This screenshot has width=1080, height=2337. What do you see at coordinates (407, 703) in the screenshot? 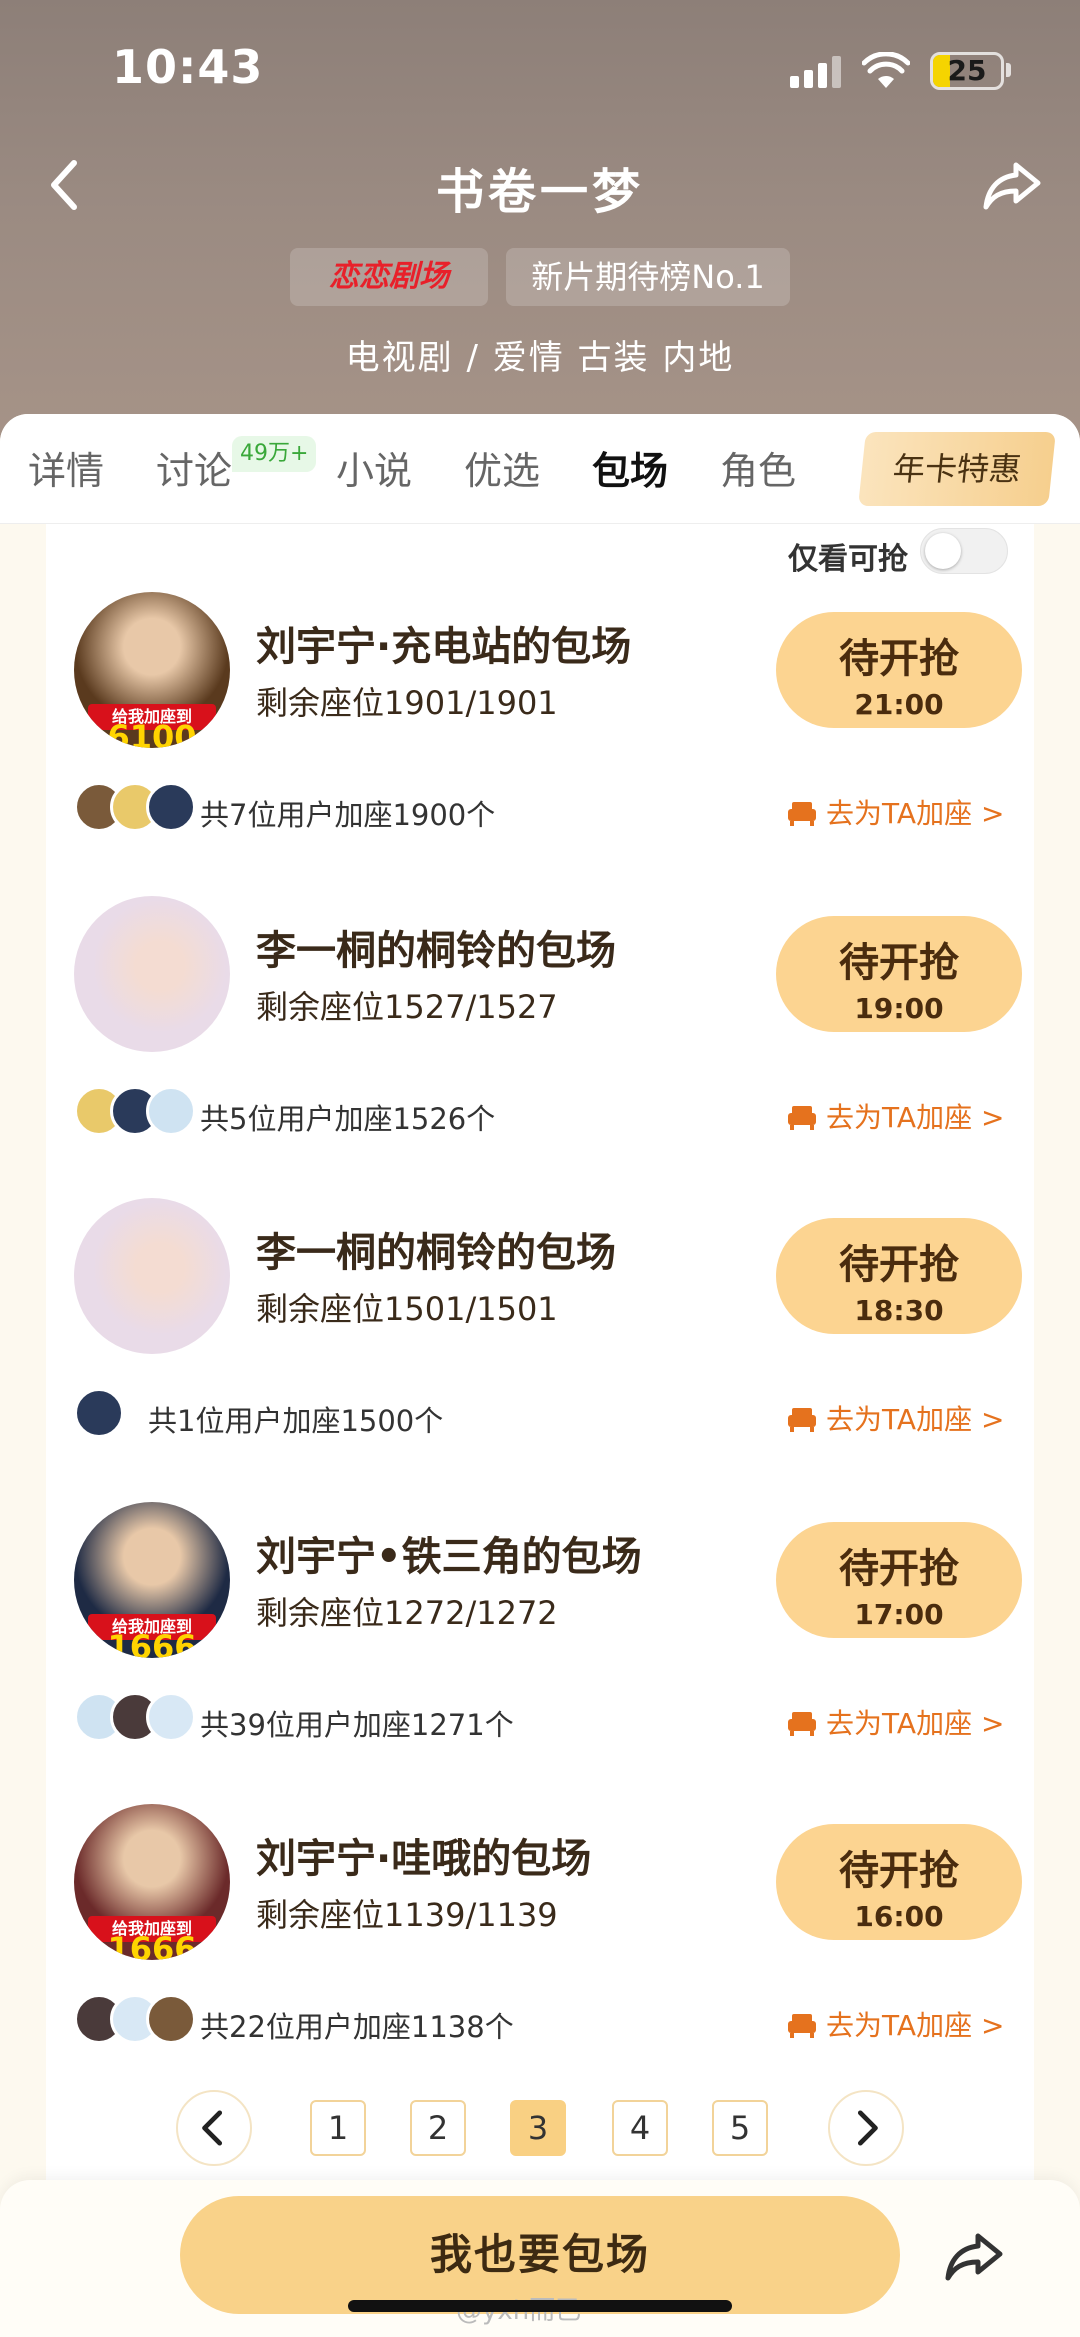
I see `seats-remaining: 剩余座位1901/1901` at bounding box center [407, 703].